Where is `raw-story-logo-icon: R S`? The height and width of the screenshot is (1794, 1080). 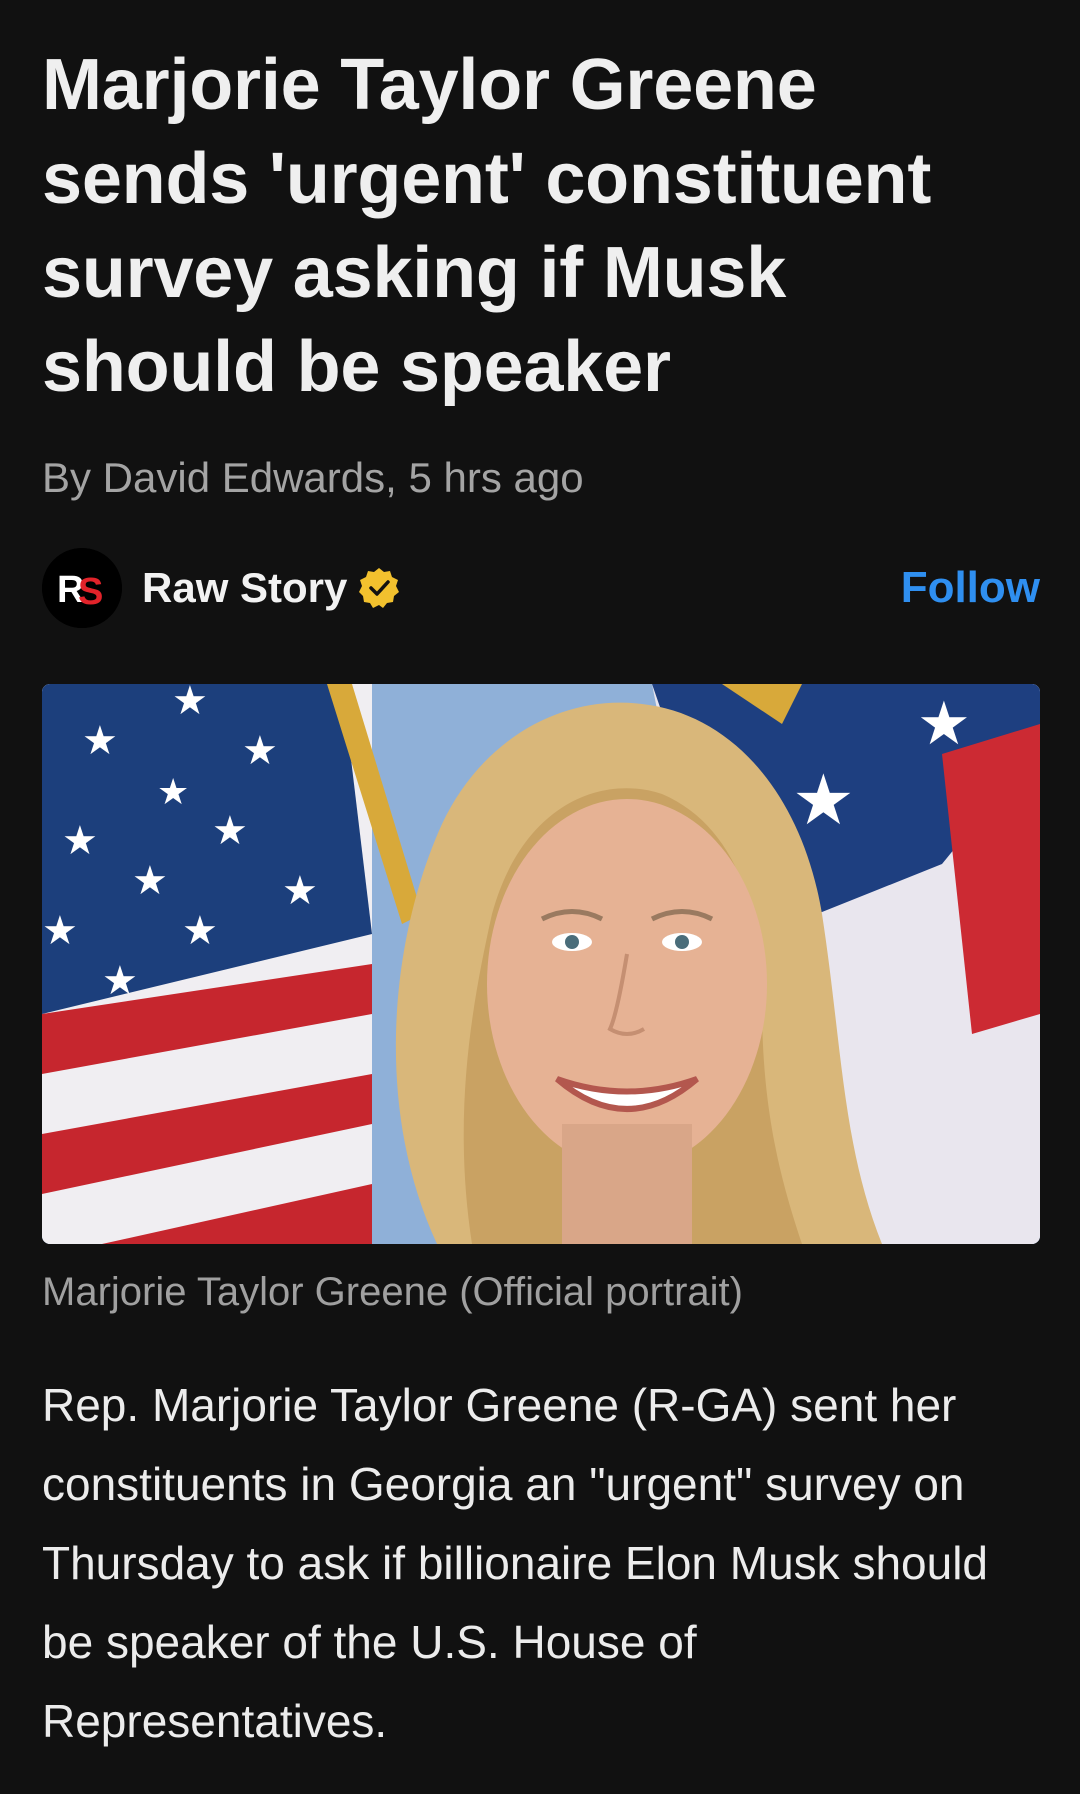 raw-story-logo-icon: R S is located at coordinates (82, 588).